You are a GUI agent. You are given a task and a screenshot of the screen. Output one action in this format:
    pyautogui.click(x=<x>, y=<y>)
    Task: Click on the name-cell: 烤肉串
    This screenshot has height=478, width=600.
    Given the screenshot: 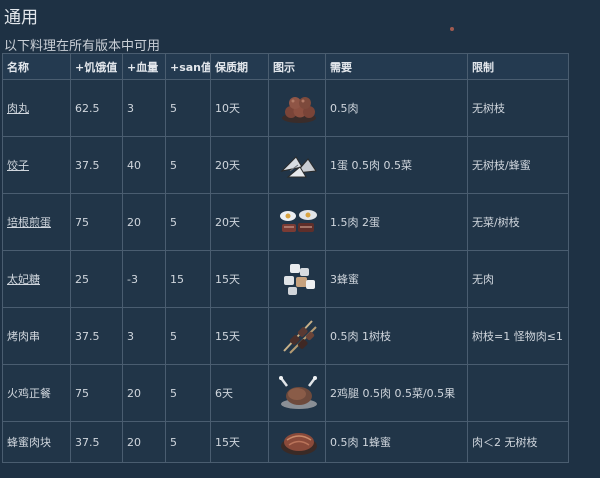 What is the action you would take?
    pyautogui.click(x=36, y=336)
    